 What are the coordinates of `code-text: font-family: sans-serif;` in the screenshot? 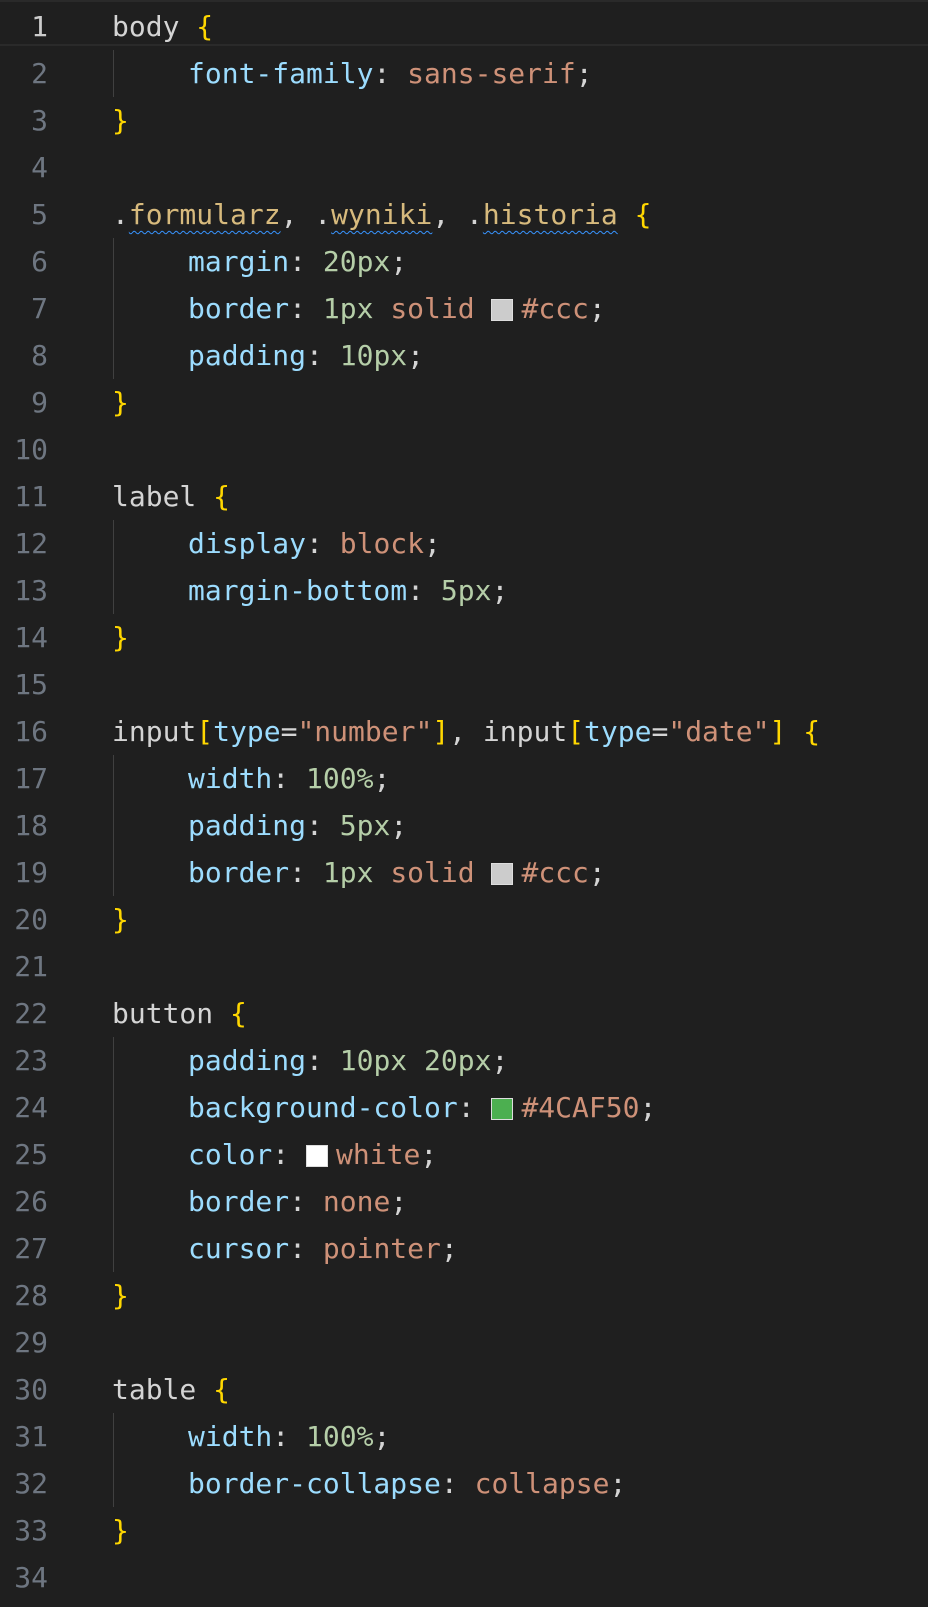 It's located at (390, 73).